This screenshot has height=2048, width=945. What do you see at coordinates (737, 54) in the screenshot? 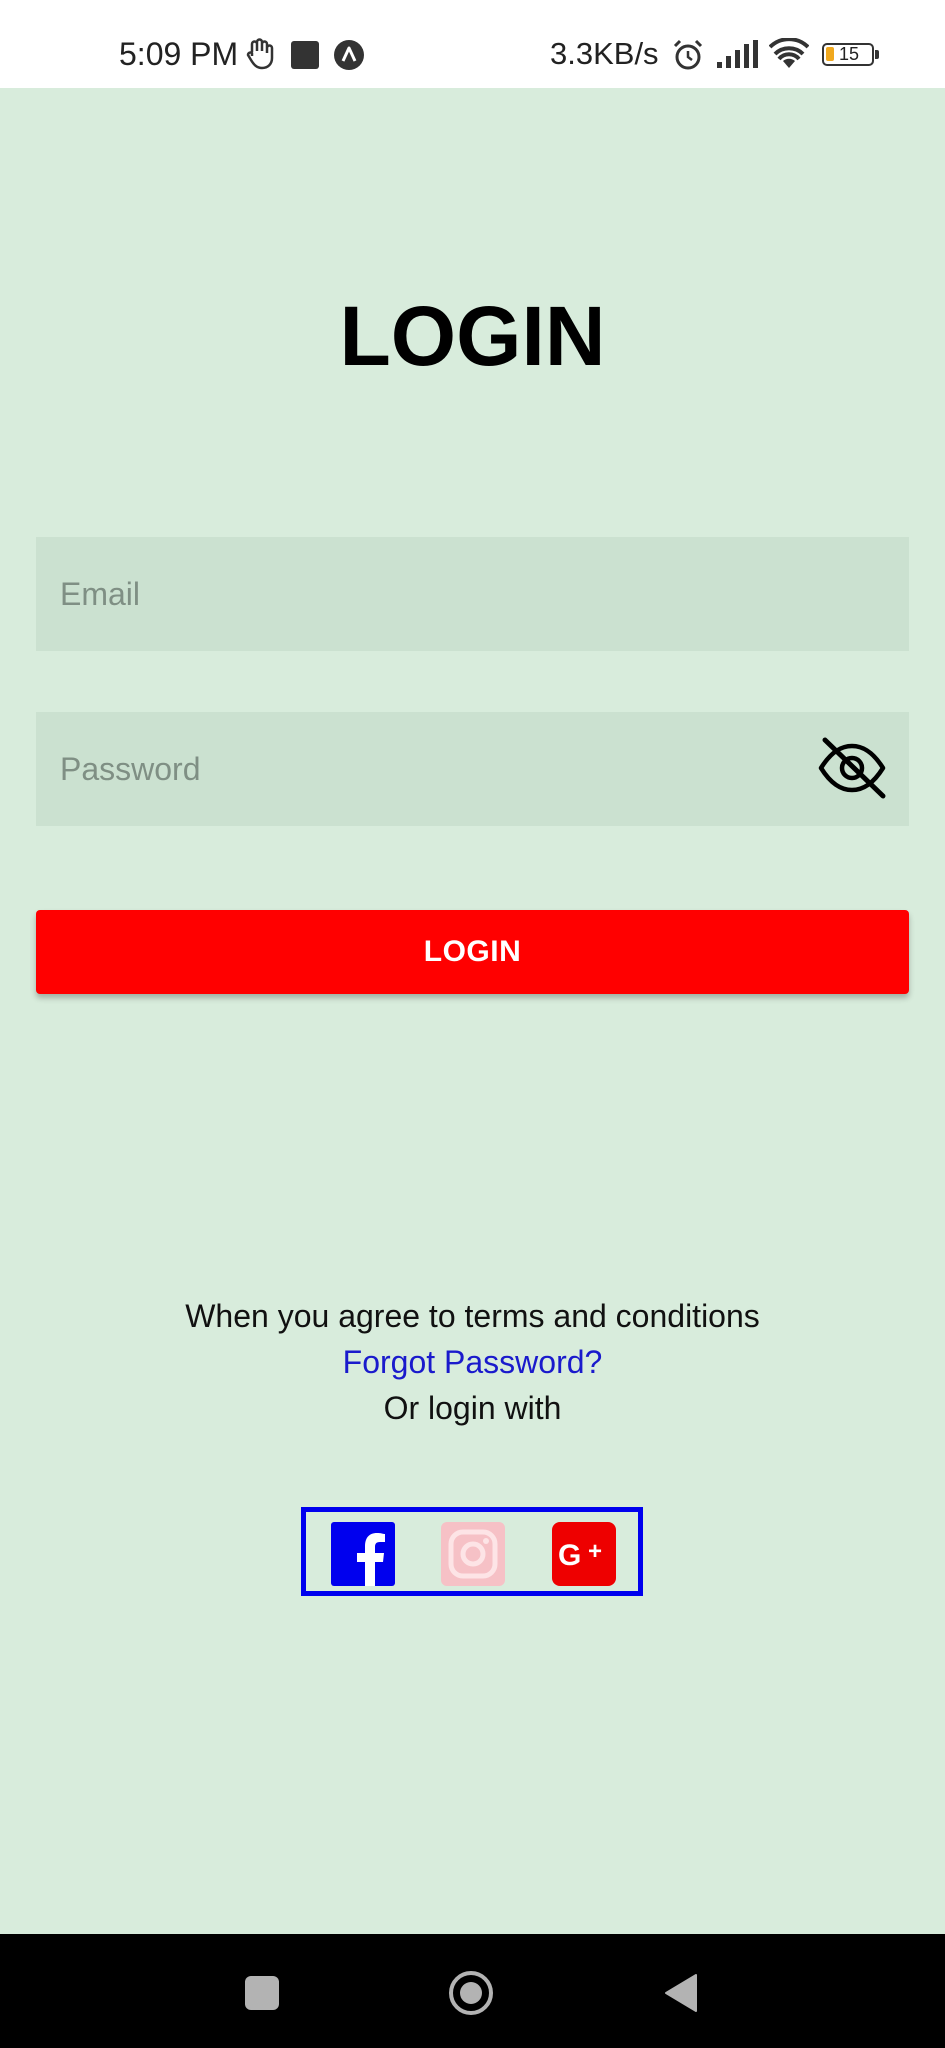
I see `signal-icon` at bounding box center [737, 54].